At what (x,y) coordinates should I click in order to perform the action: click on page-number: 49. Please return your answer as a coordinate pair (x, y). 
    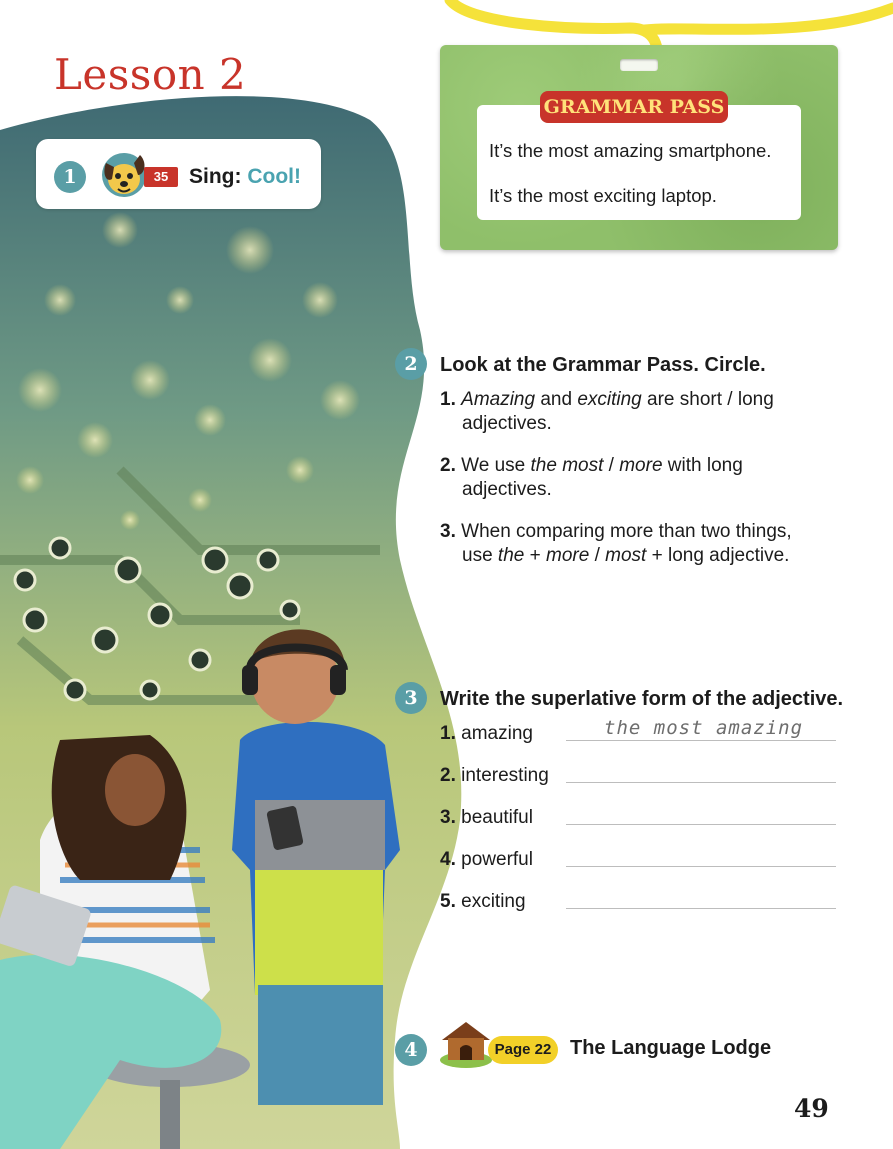
    Looking at the image, I should click on (811, 1108).